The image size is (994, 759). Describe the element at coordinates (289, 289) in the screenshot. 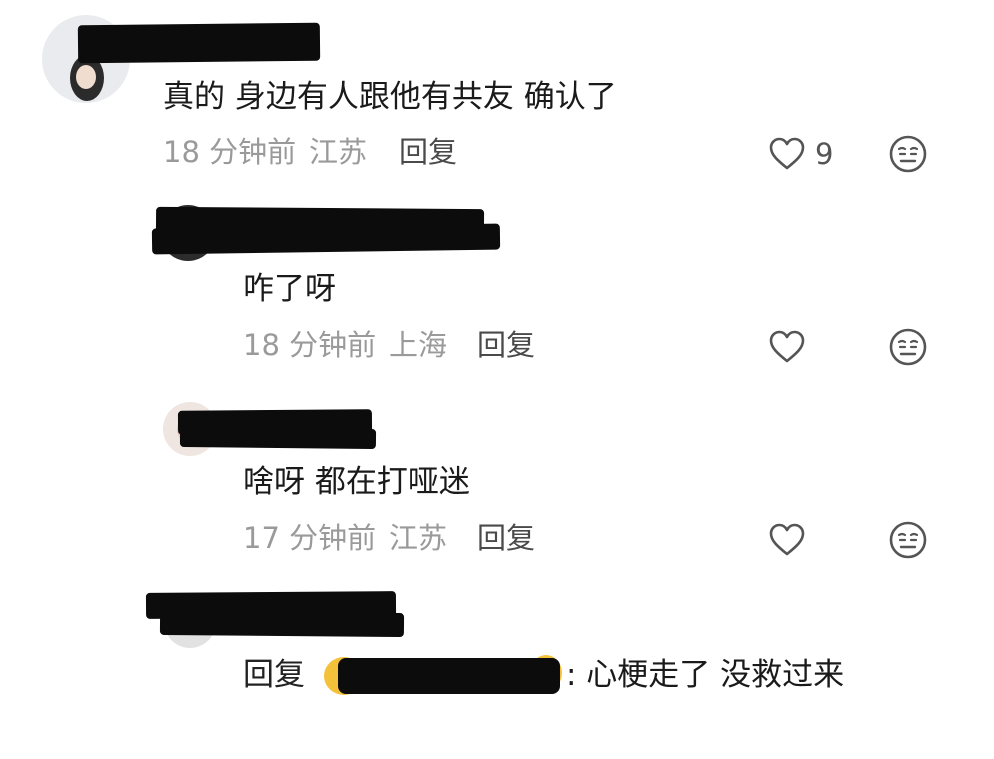

I see `comment-text: 咋了呀` at that location.